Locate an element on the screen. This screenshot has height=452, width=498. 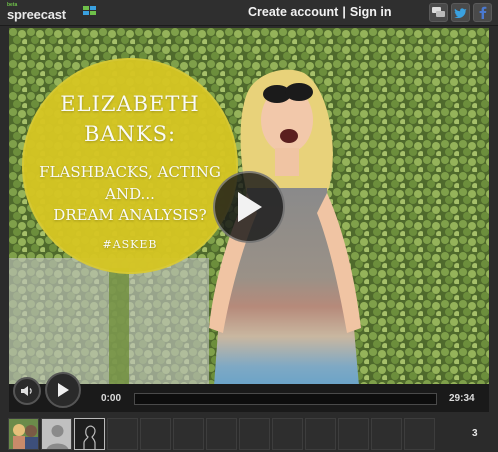
participant-strip is located at coordinates (221, 434).